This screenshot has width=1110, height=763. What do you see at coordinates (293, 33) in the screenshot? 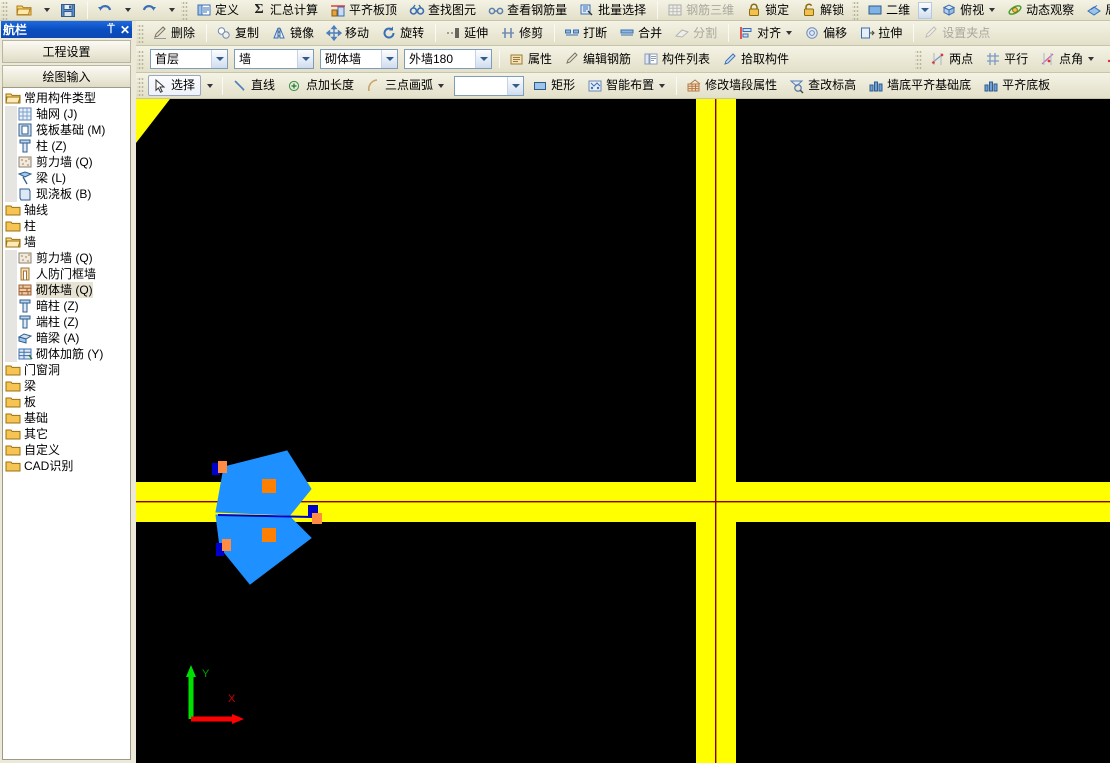
I see `mirror-button: 镜像` at bounding box center [293, 33].